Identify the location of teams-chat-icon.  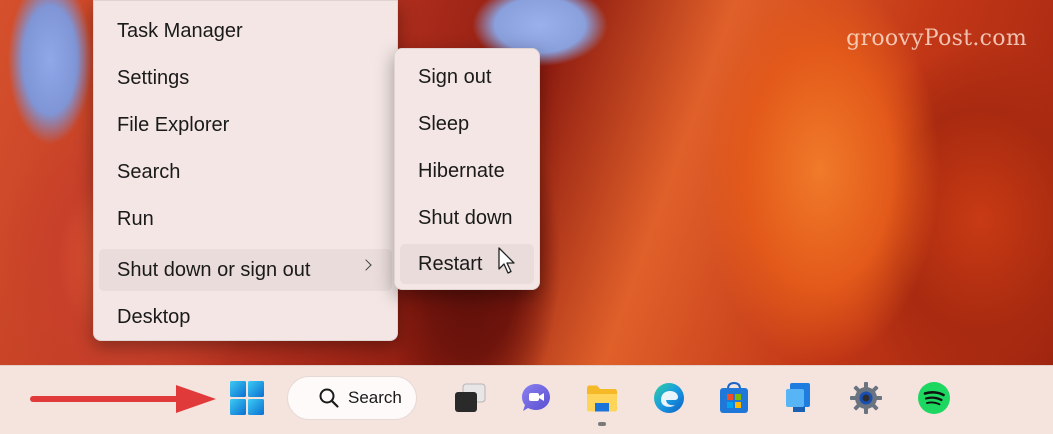
(536, 397).